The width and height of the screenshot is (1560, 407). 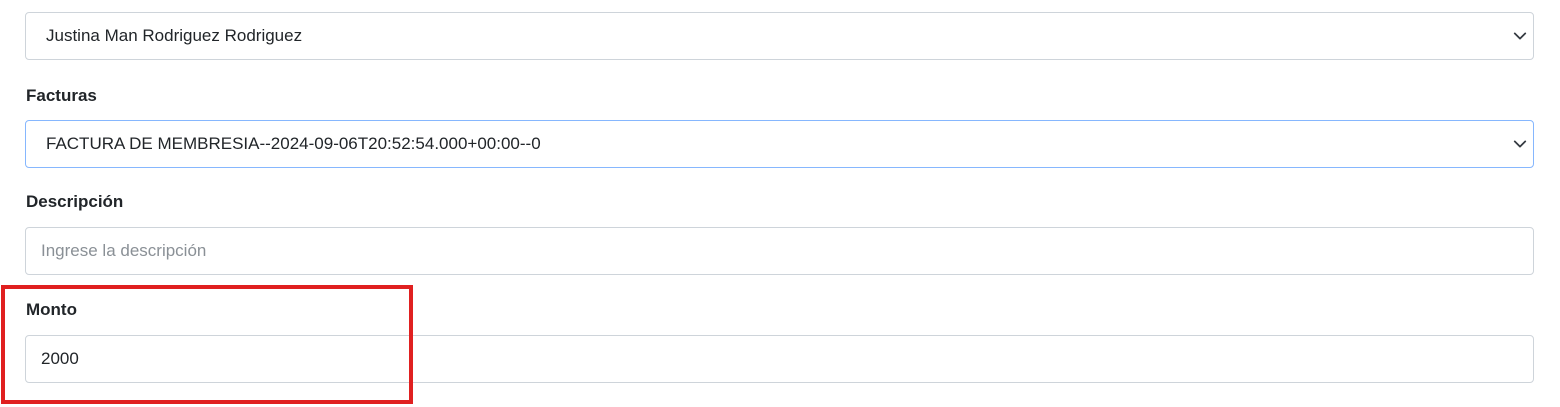 I want to click on monto-label: Monto, so click(x=51, y=309).